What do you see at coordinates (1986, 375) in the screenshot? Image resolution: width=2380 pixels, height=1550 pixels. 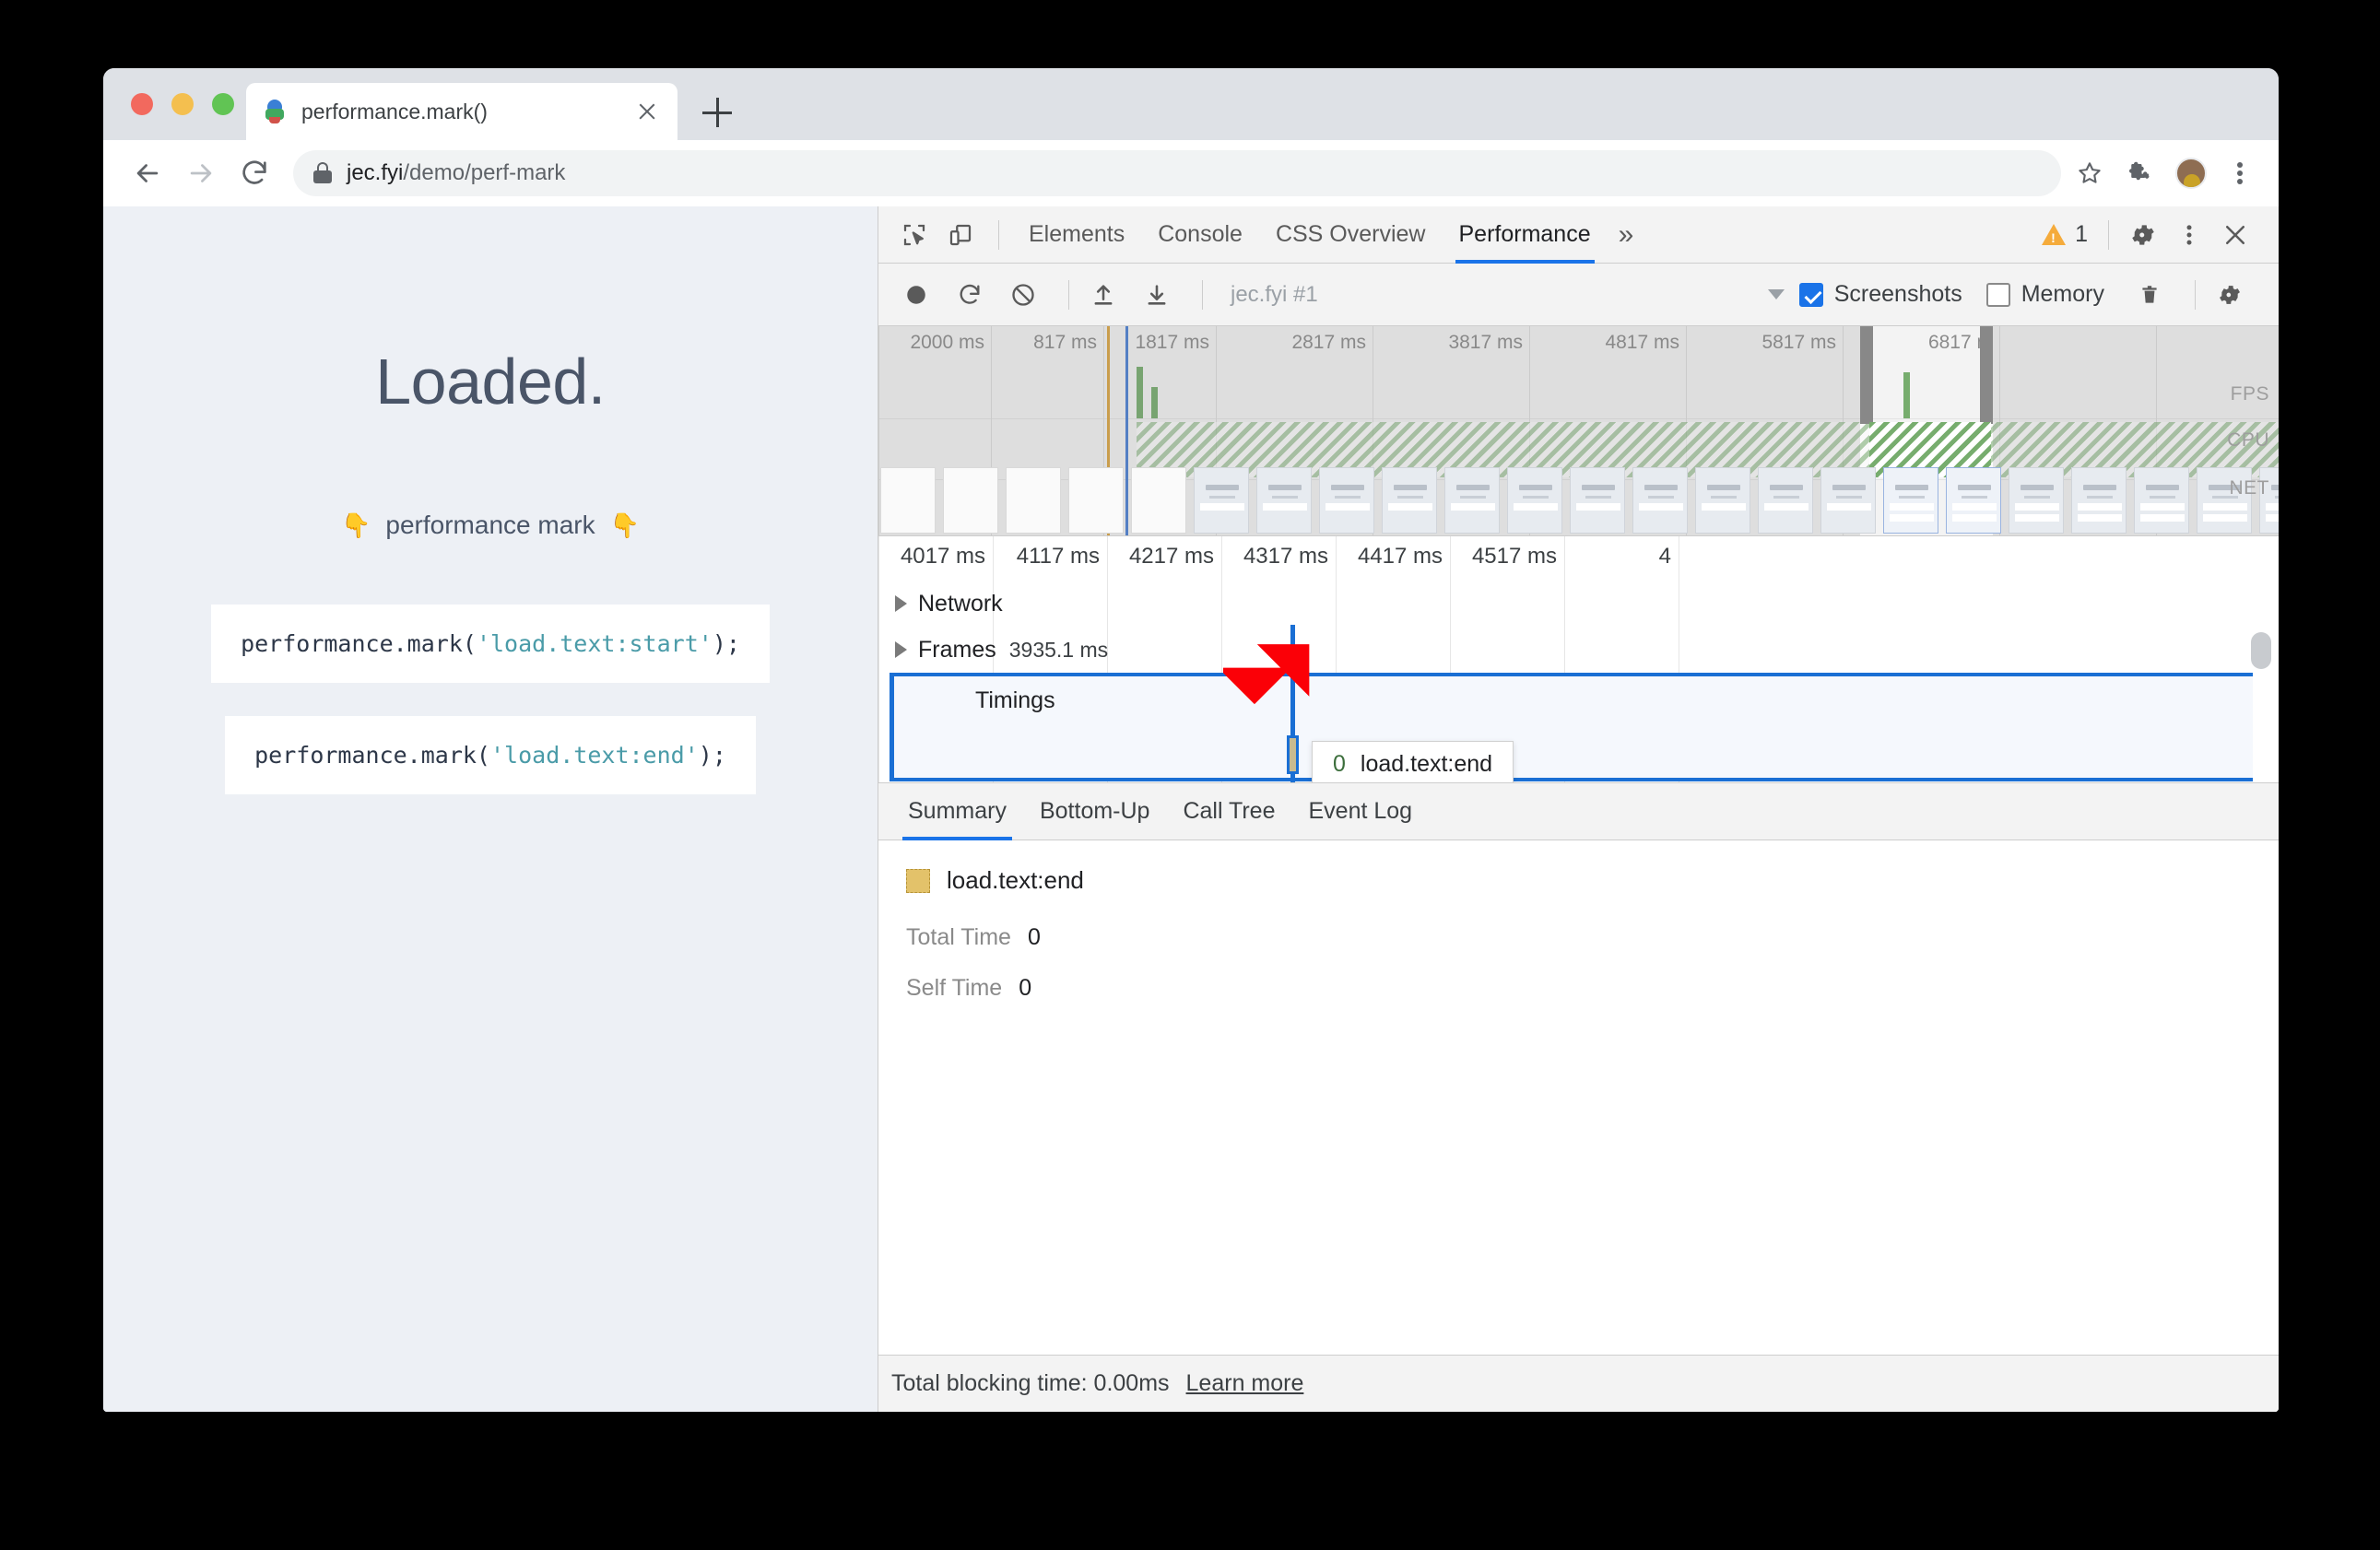 I see `selection-handle-right` at bounding box center [1986, 375].